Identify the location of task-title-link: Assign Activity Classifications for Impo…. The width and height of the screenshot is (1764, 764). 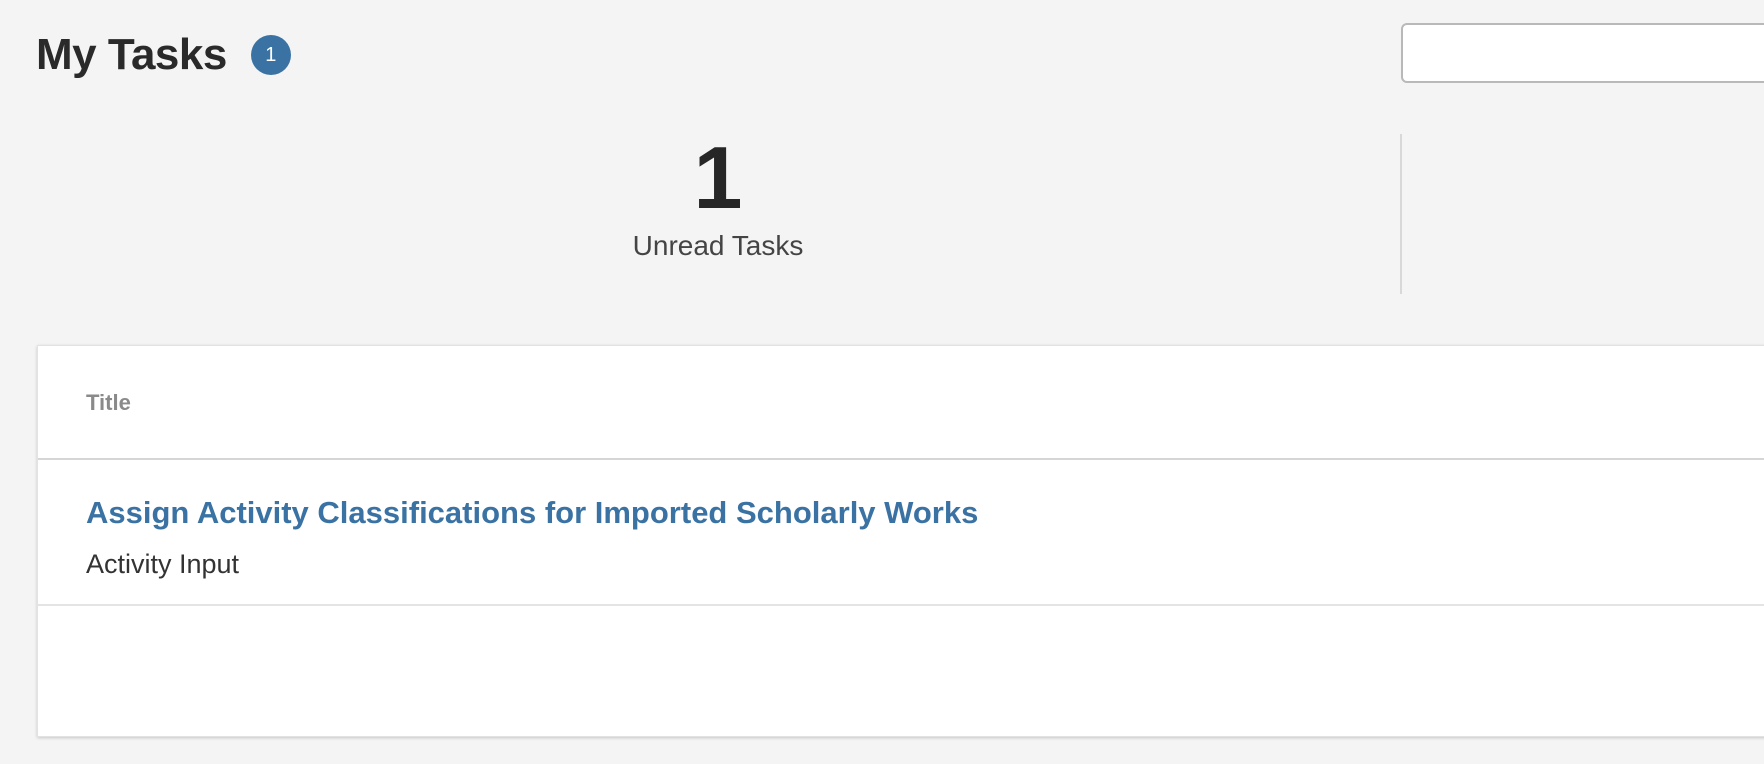
(532, 513).